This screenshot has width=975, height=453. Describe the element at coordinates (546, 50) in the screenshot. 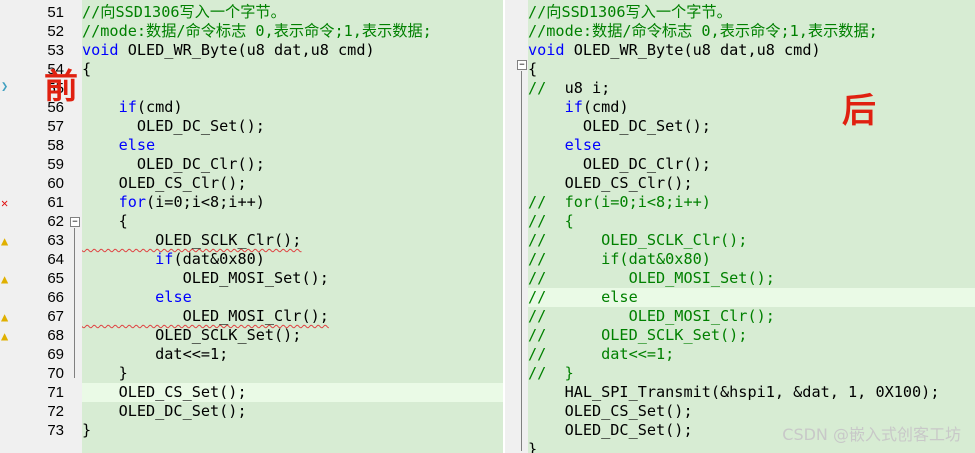

I see `code-token: void` at that location.